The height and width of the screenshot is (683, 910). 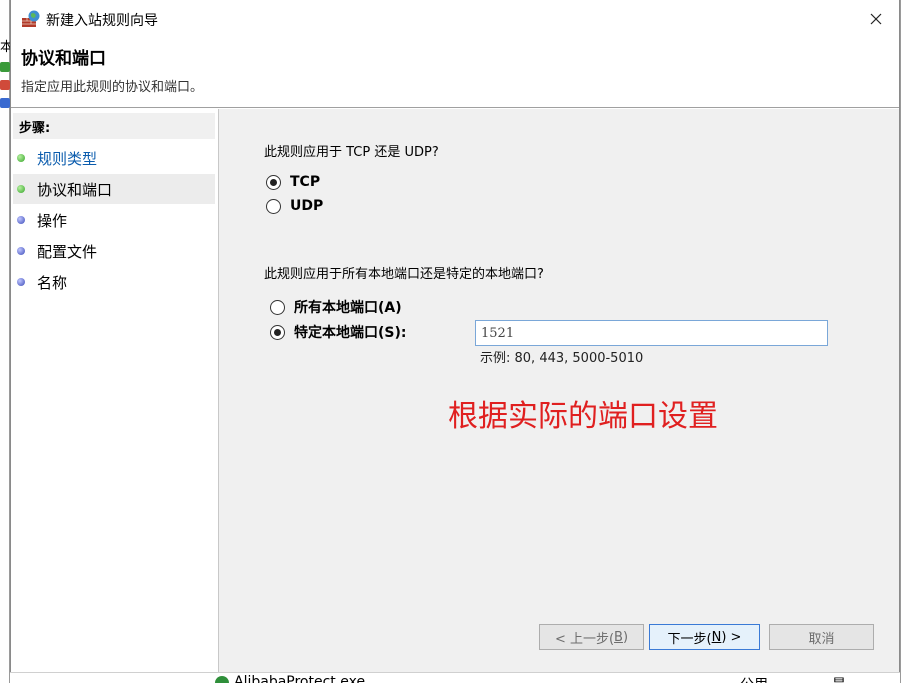 What do you see at coordinates (348, 308) in the screenshot?
I see `radio-label: 所有本地端口(A)` at bounding box center [348, 308].